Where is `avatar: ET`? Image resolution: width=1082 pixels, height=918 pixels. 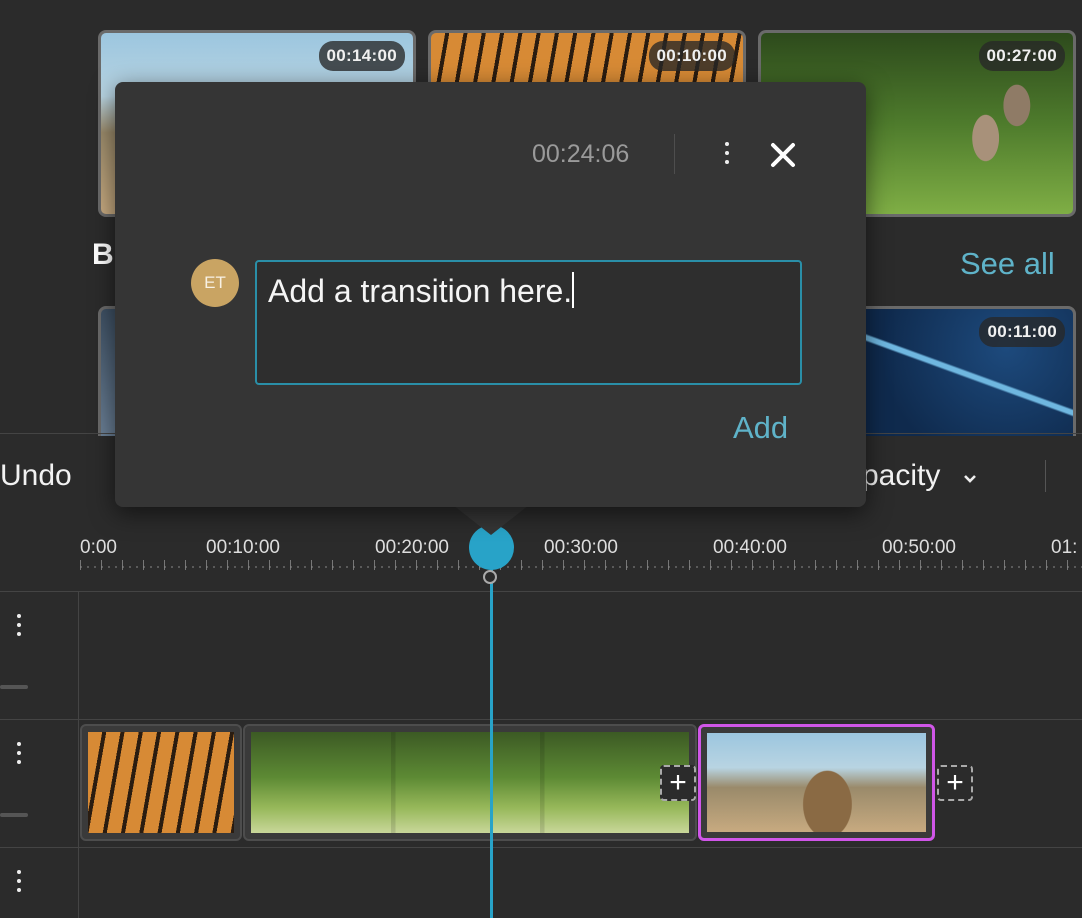
avatar: ET is located at coordinates (215, 283).